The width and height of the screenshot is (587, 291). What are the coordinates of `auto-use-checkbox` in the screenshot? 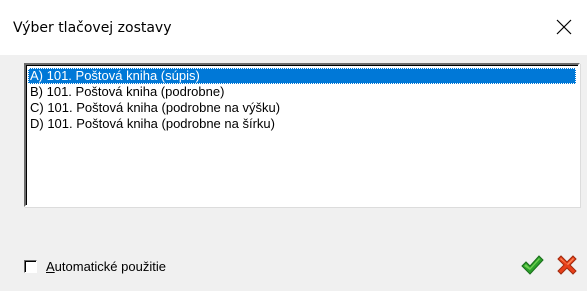 It's located at (30, 266).